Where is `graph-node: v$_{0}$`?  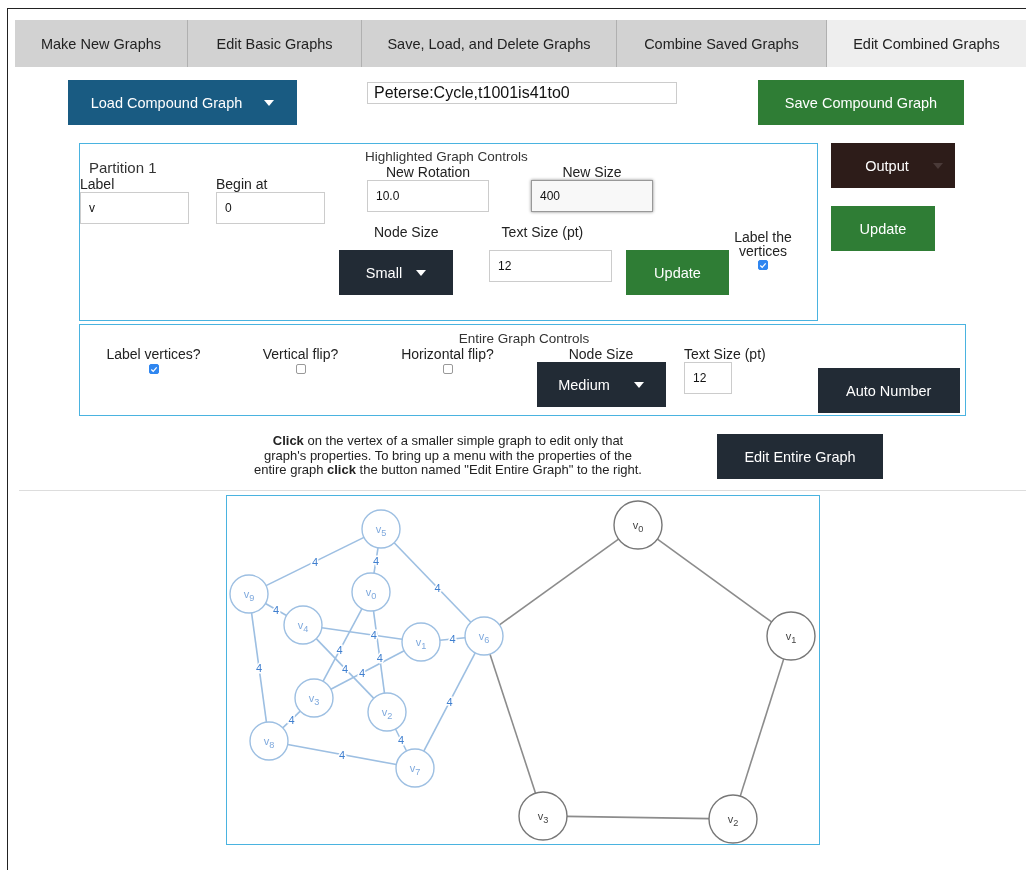 graph-node: v$_{0}$ is located at coordinates (638, 525).